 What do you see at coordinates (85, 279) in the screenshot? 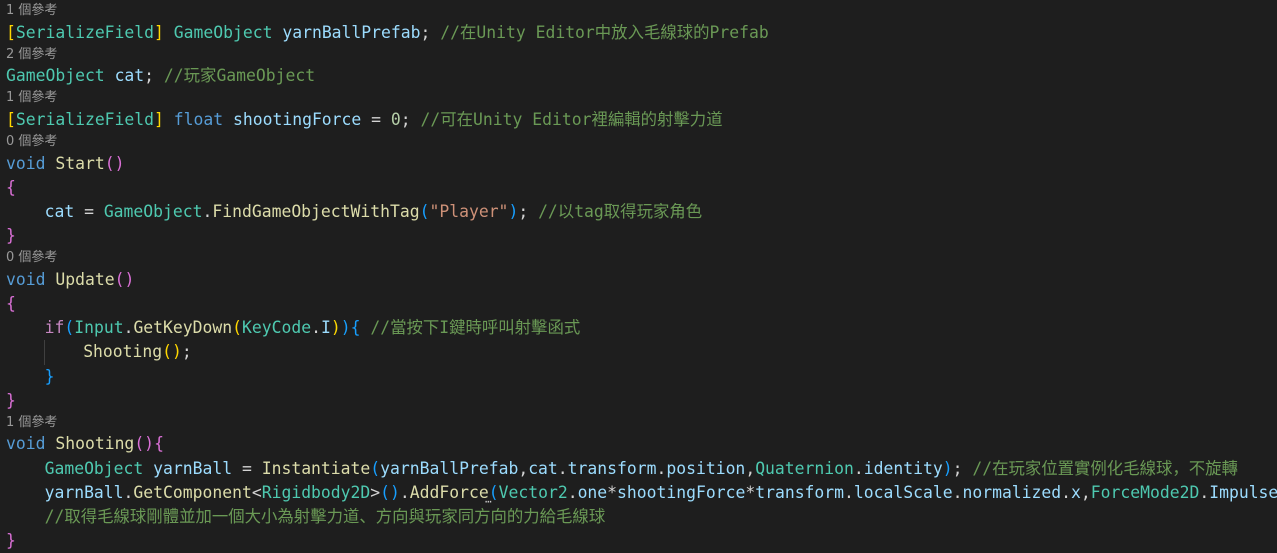
I see `method-name: Update` at bounding box center [85, 279].